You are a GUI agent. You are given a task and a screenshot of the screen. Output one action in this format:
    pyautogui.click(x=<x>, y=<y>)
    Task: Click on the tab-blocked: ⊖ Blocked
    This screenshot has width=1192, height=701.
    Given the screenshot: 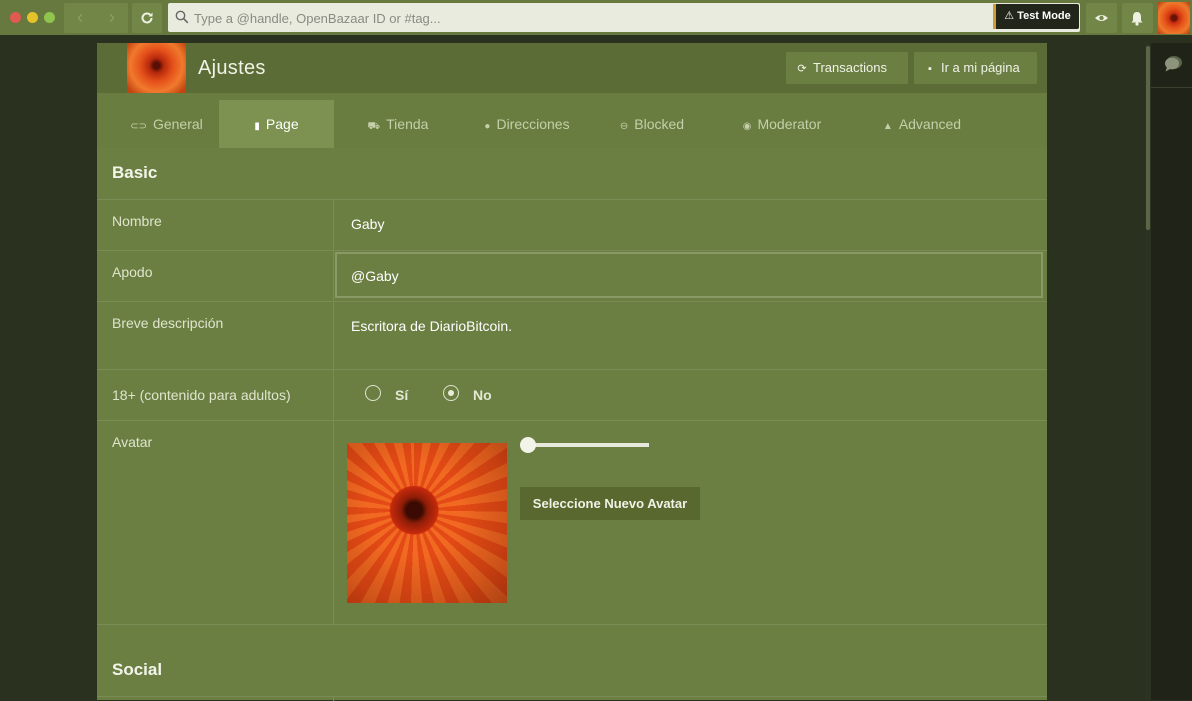 What is the action you would take?
    pyautogui.click(x=652, y=124)
    